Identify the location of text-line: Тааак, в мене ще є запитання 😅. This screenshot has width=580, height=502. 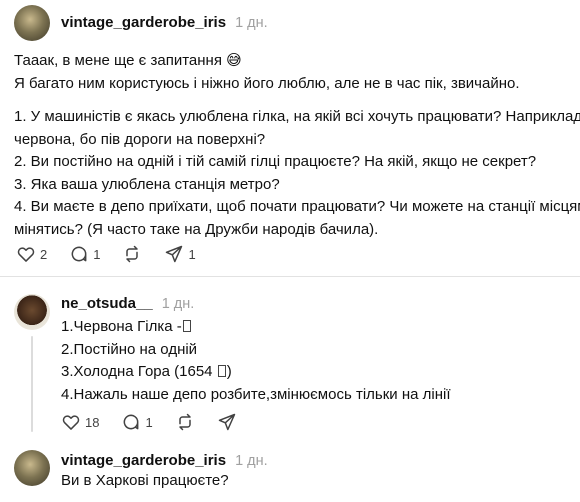
(128, 60).